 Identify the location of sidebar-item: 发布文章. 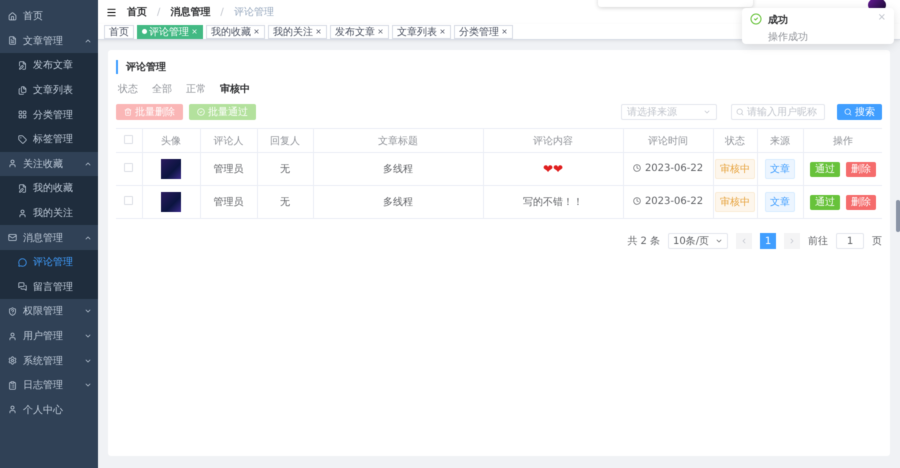
(49, 65).